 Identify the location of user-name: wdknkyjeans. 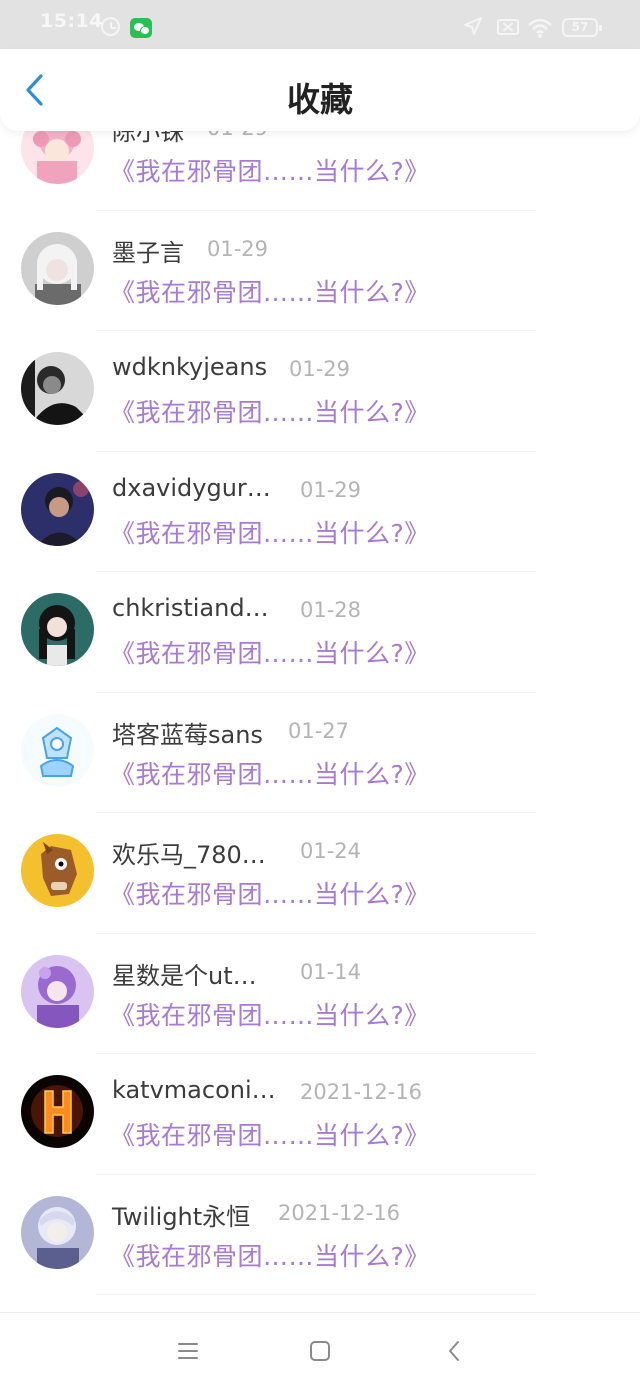
(189, 367).